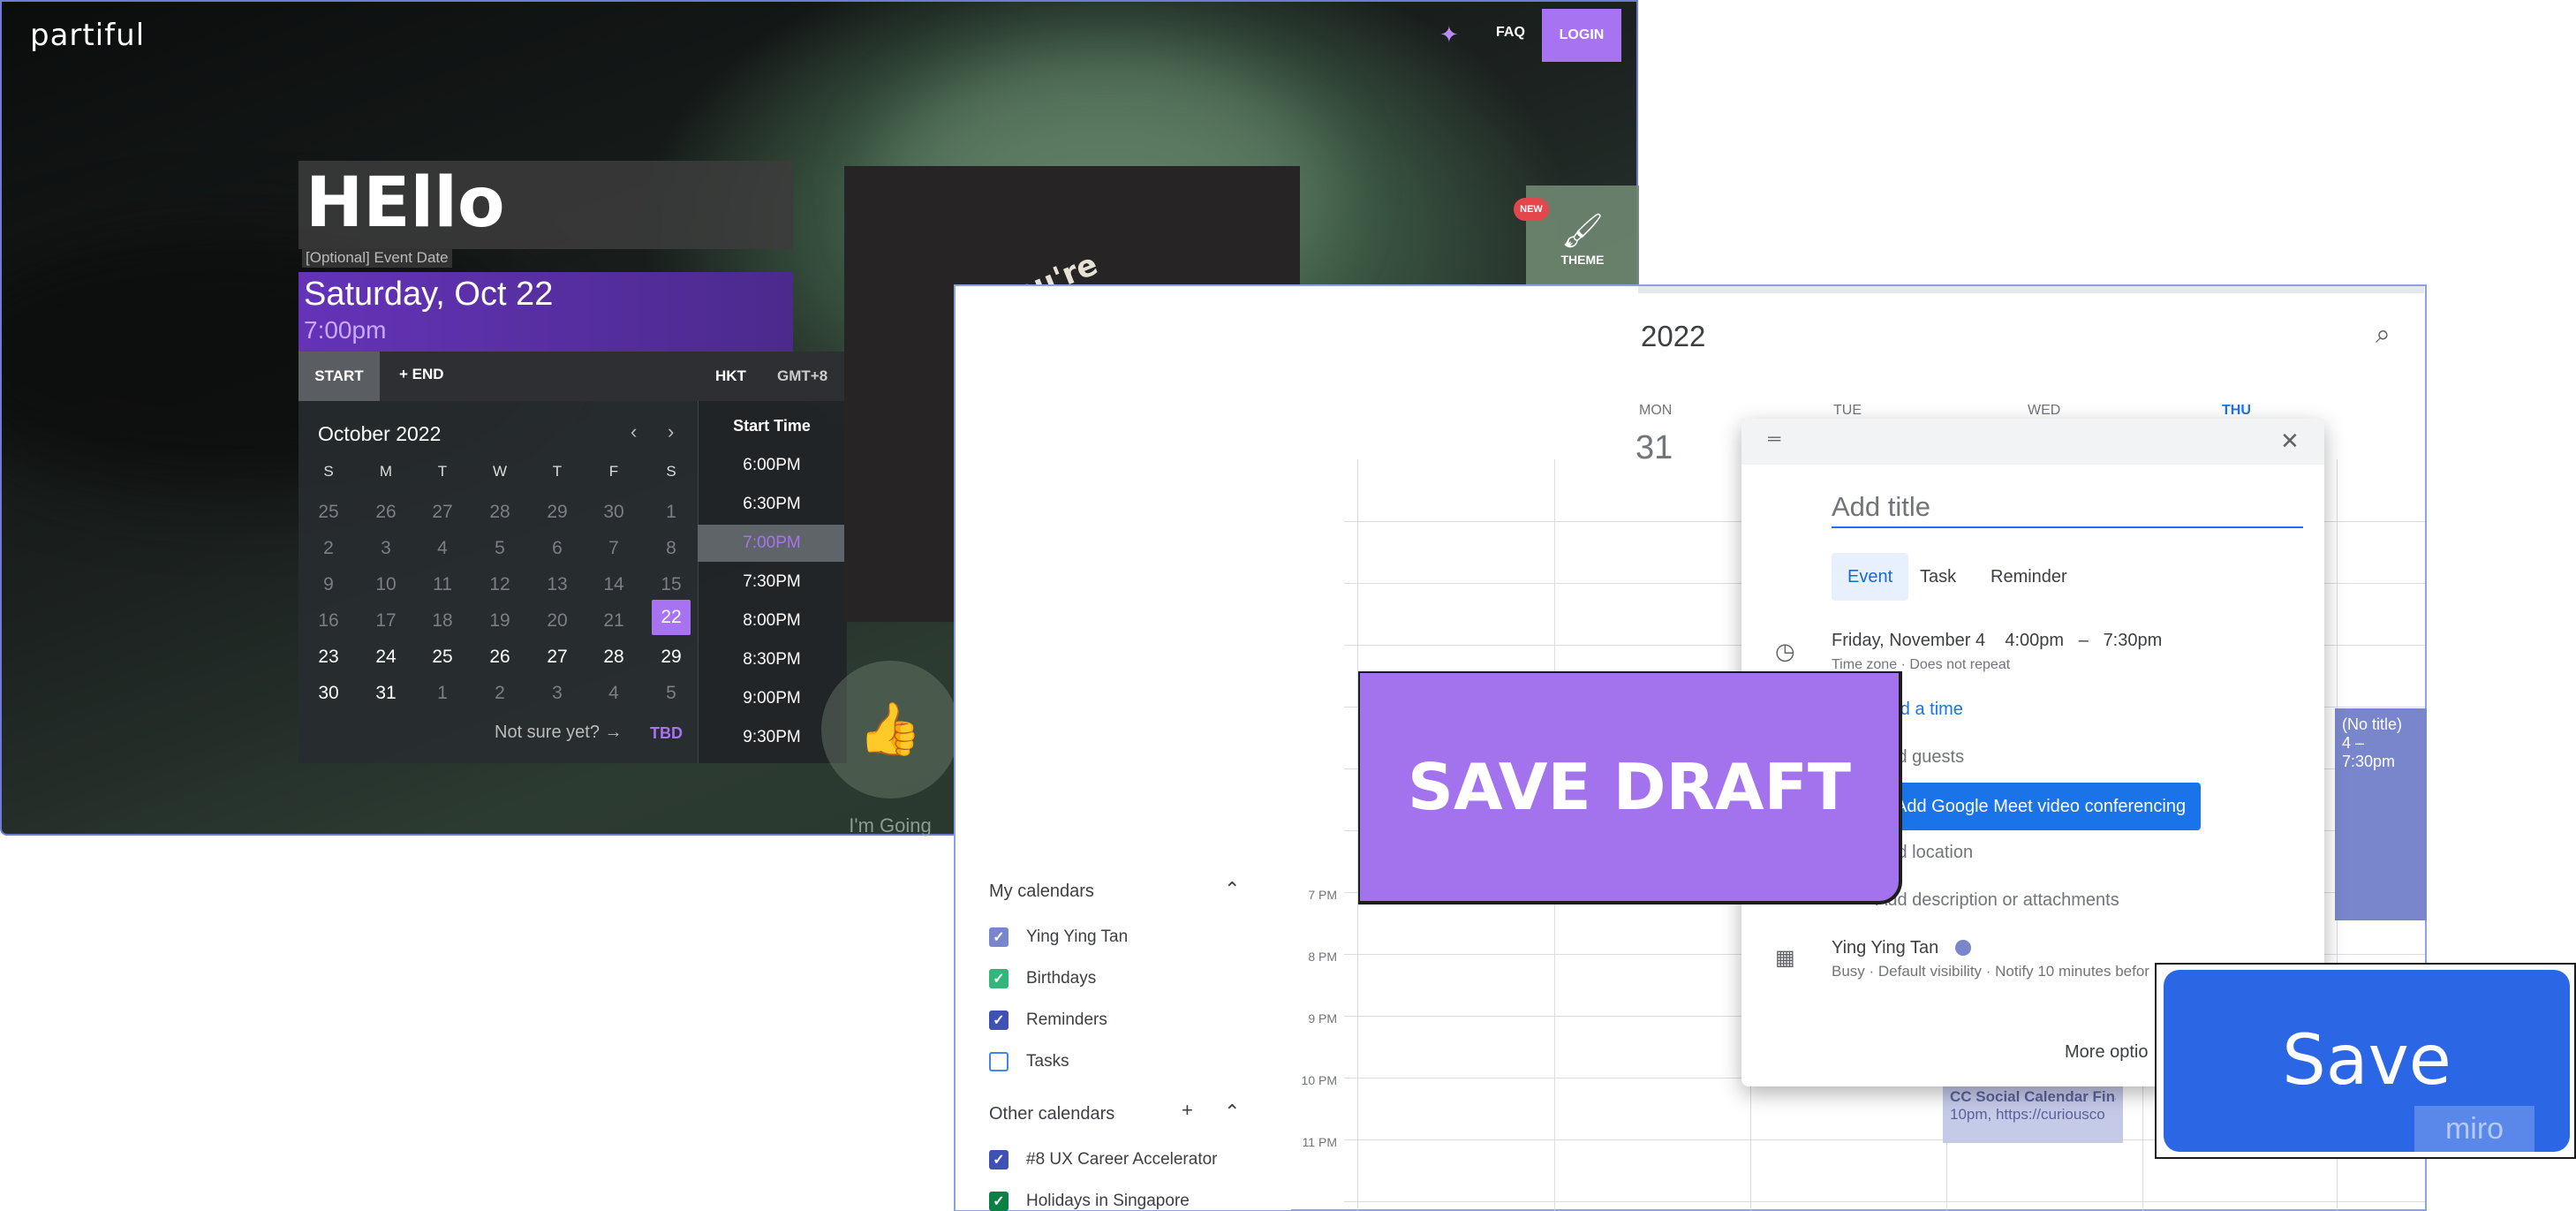 Image resolution: width=2576 pixels, height=1211 pixels. Describe the element at coordinates (1051, 1114) in the screenshot. I see `other-calendars-heading: Other calendars` at that location.